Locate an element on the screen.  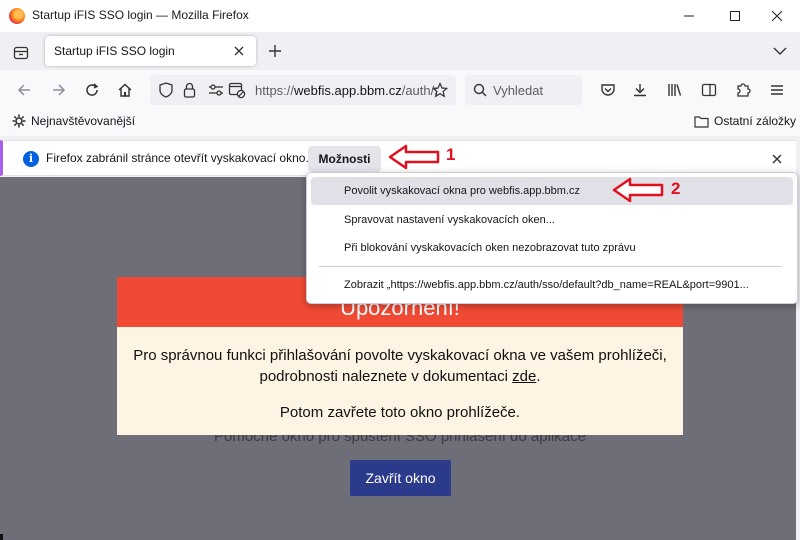
bookmark-most-visited: Nejnavštěvovanější is located at coordinates (73, 121).